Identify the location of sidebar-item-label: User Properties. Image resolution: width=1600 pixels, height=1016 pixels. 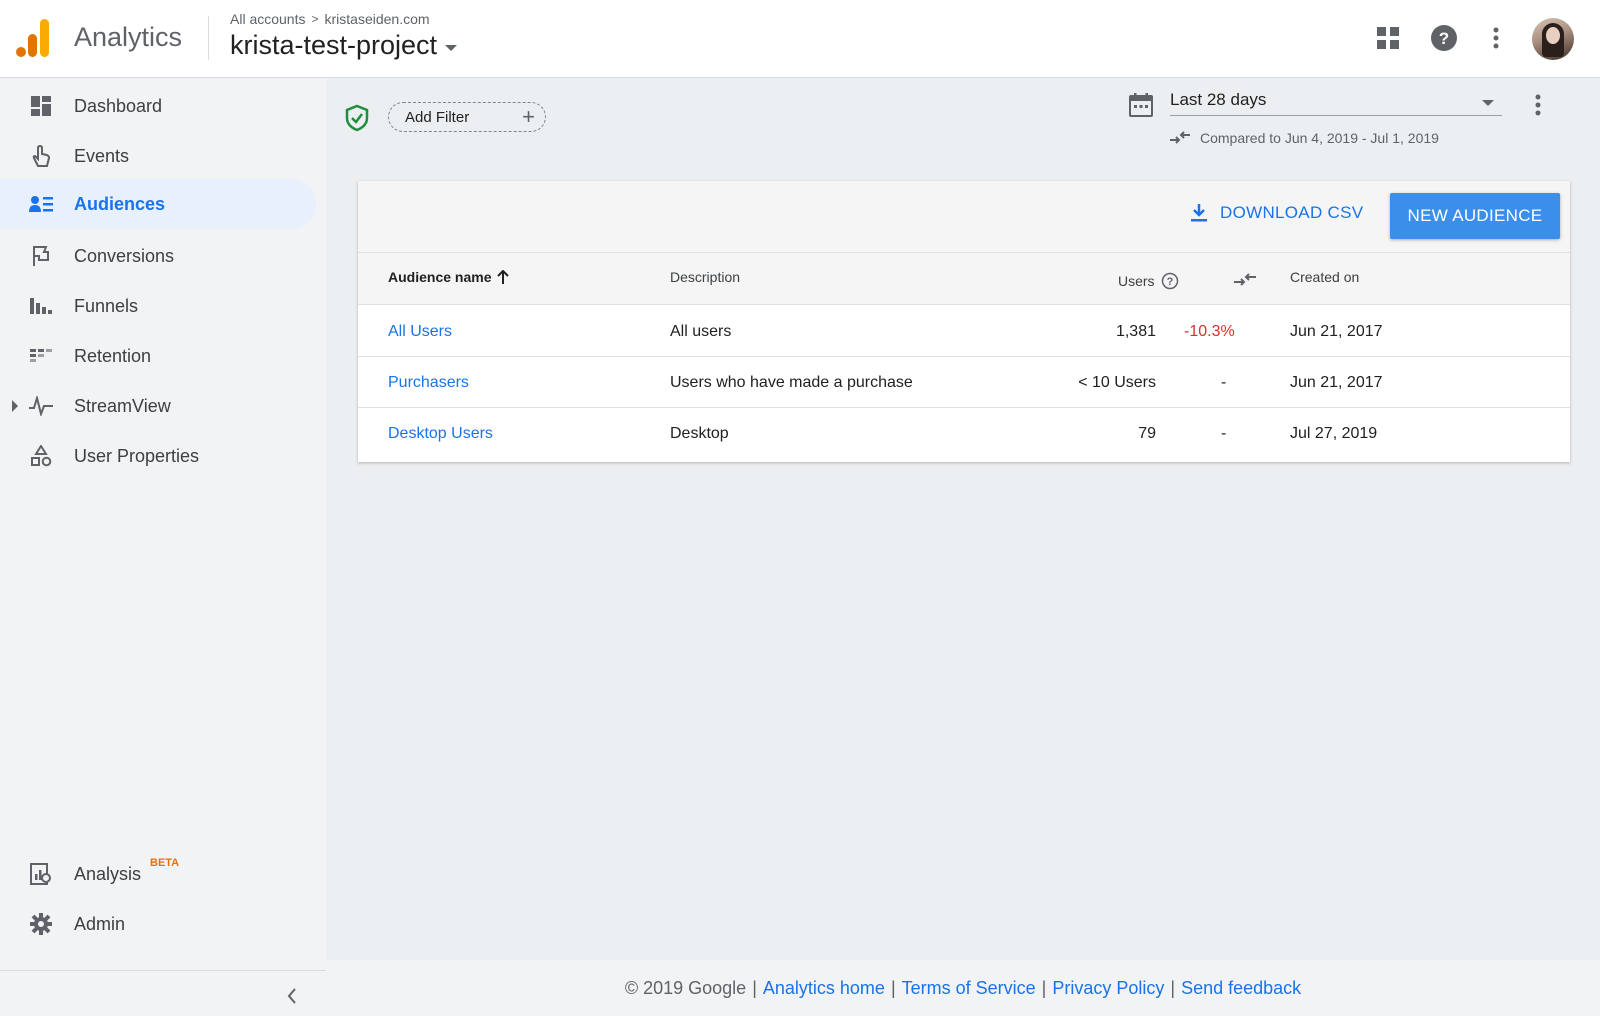
(137, 455).